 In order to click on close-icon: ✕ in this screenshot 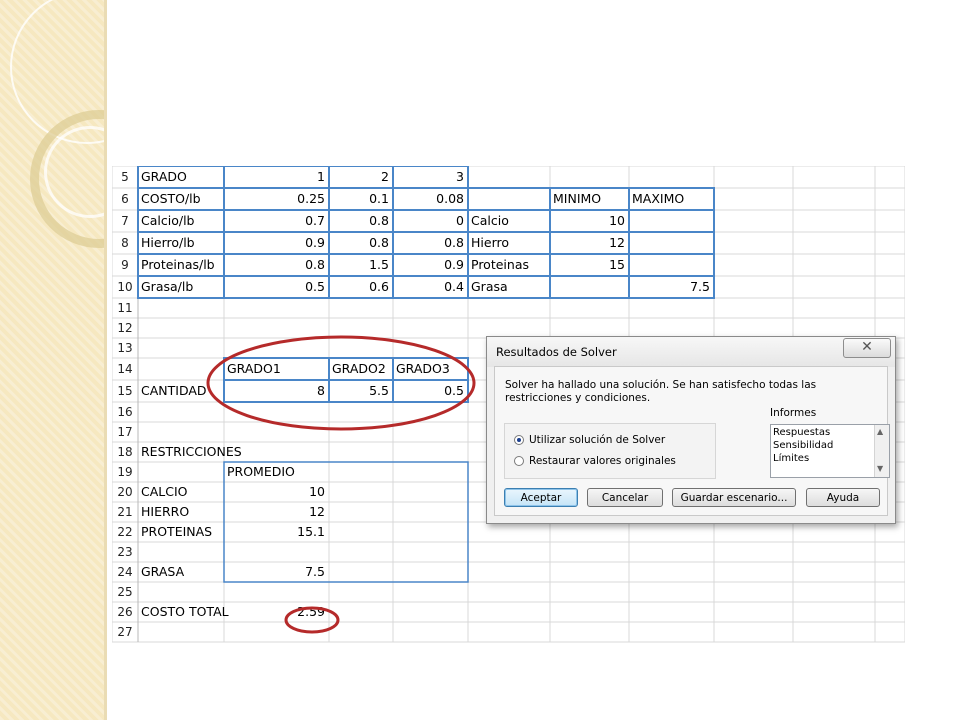, I will do `click(867, 347)`.